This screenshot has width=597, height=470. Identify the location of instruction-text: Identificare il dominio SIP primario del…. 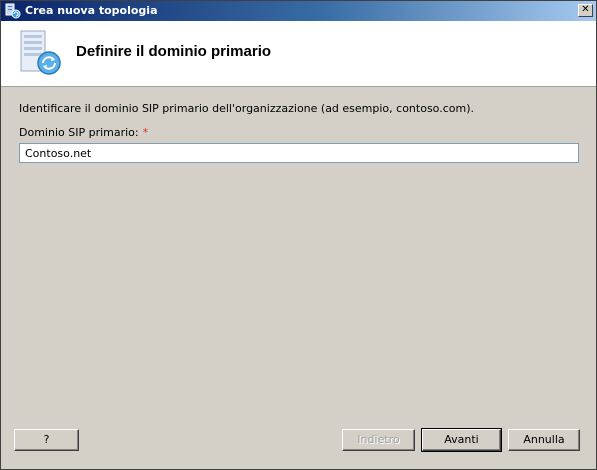
(246, 108).